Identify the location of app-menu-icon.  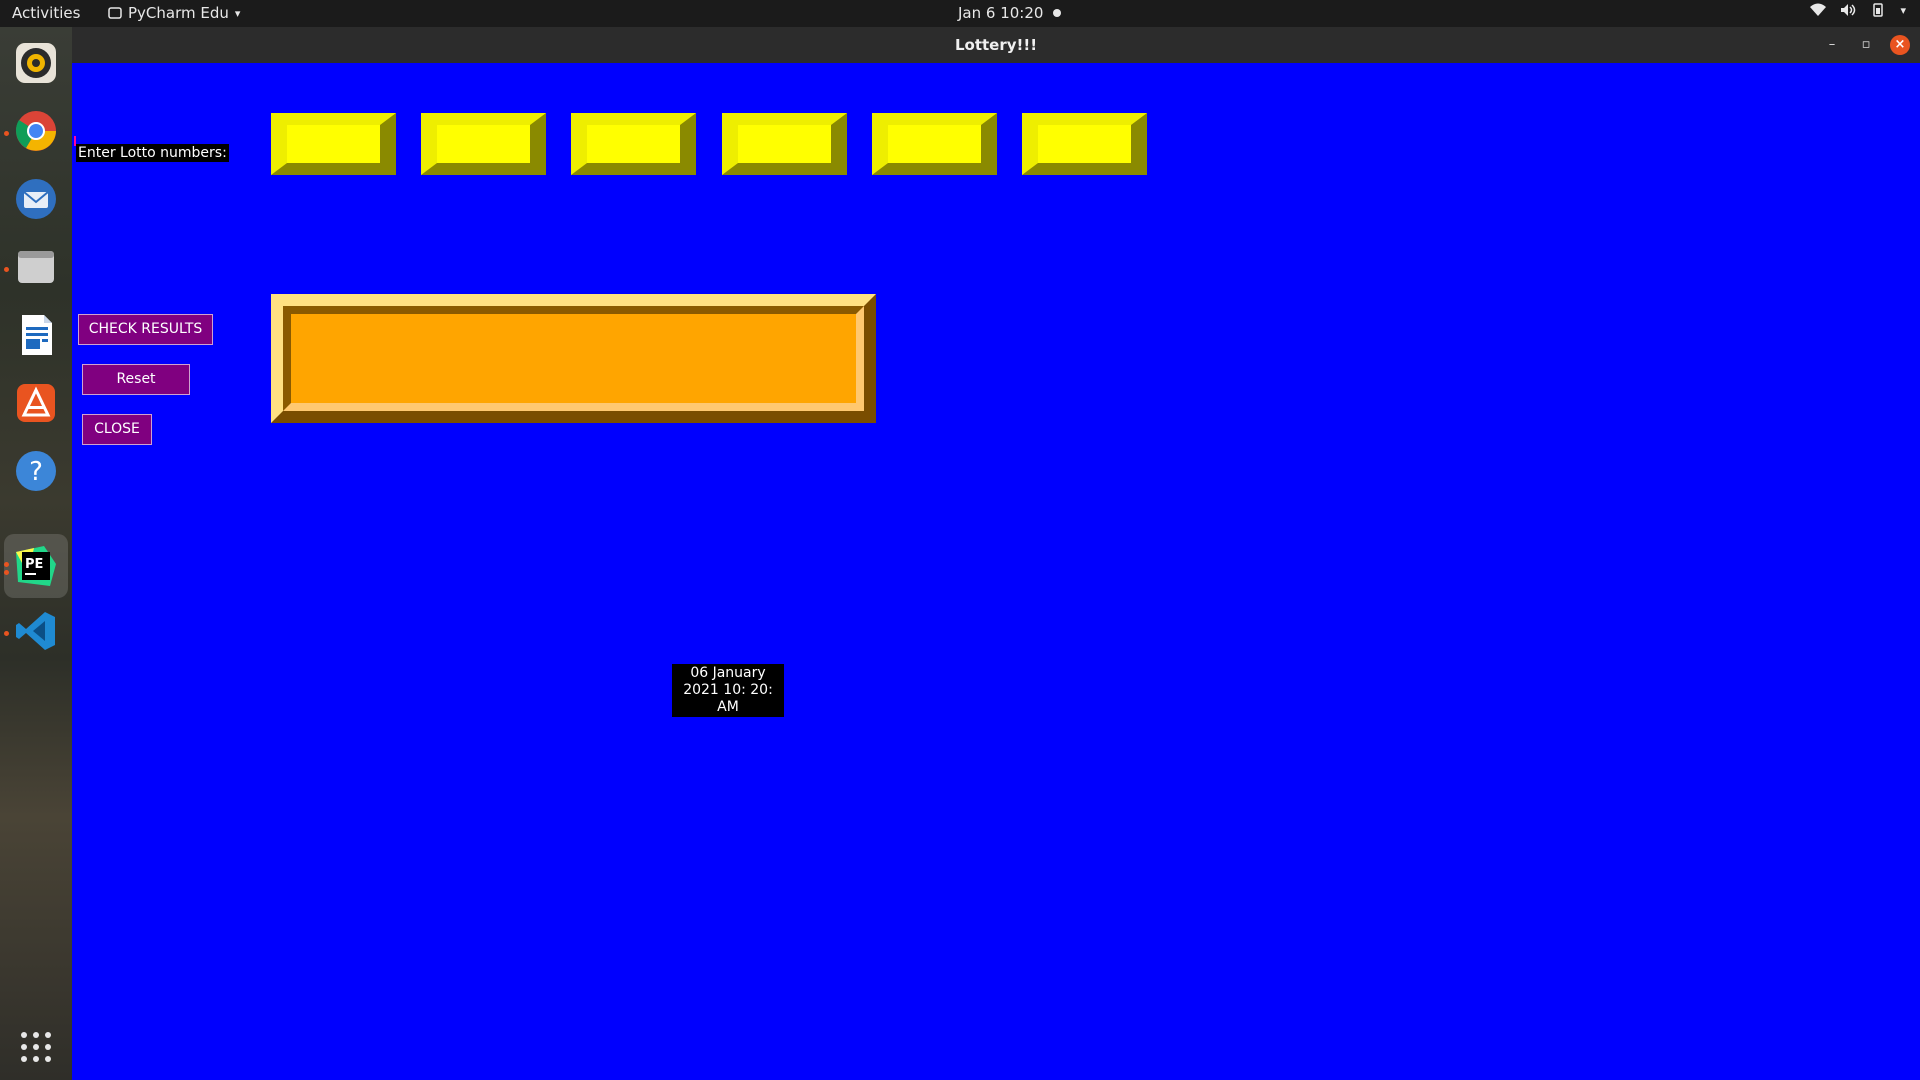
(115, 13).